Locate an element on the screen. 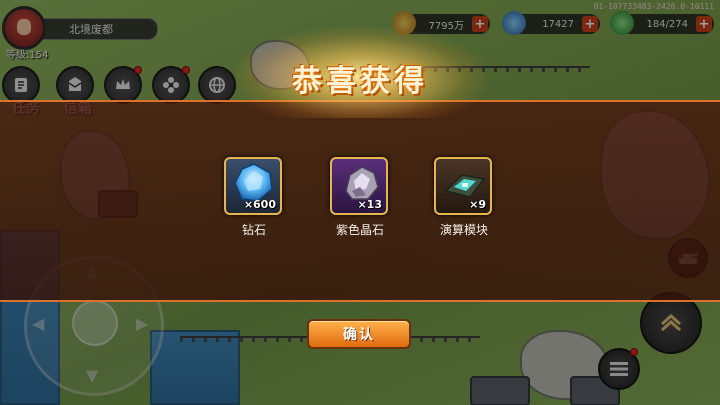  reward-frame: ×600 is located at coordinates (253, 186).